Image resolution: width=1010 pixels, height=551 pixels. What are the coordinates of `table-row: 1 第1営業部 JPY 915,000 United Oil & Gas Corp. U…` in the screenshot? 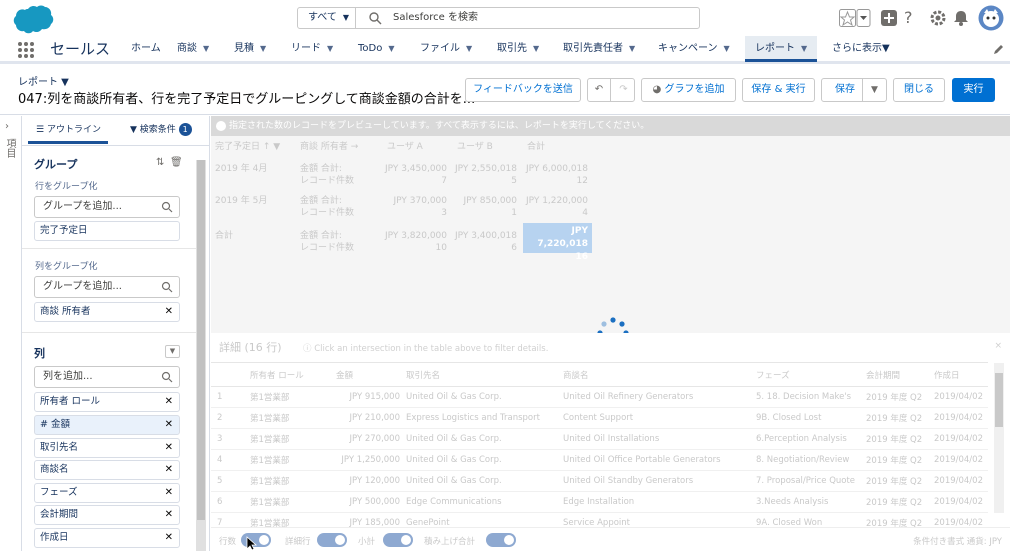 It's located at (599, 397).